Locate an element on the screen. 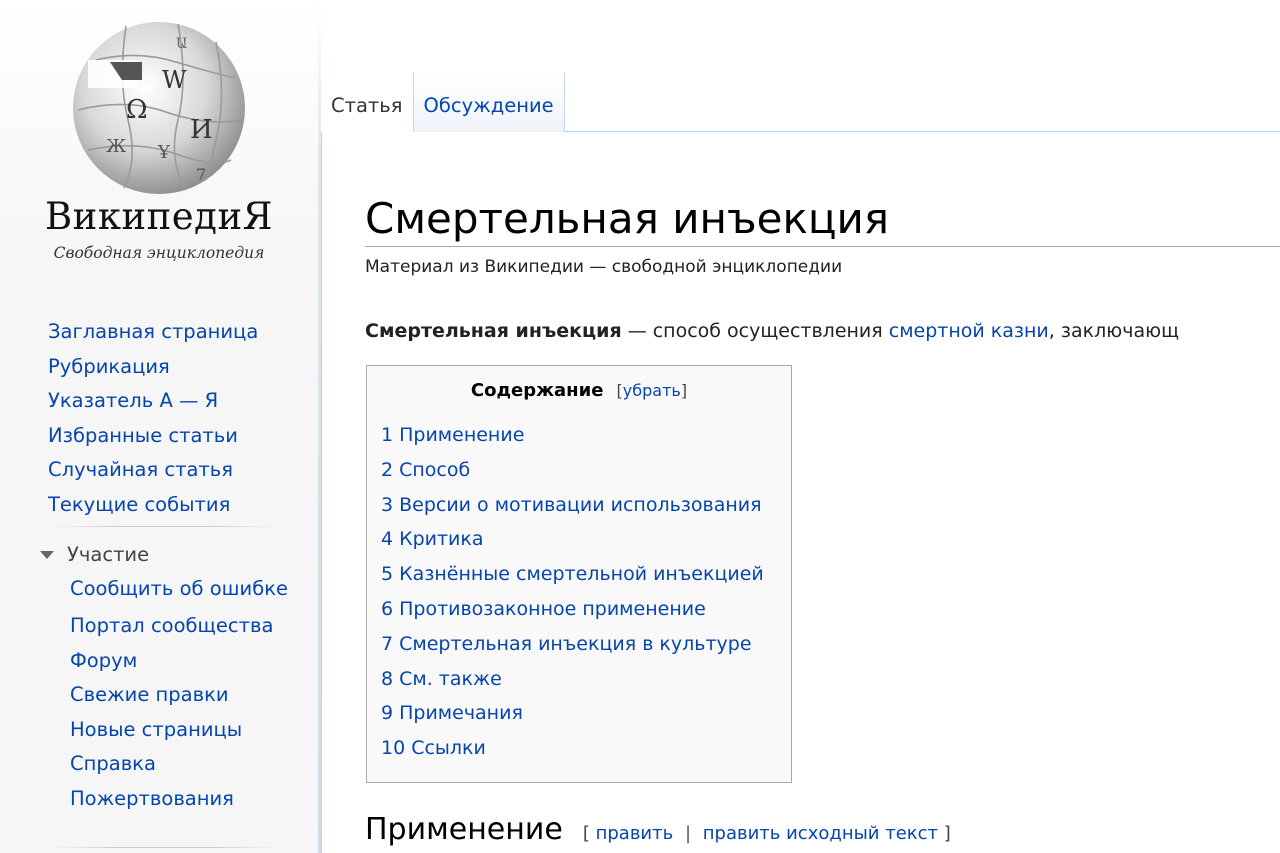 Image resolution: width=1280 pixels, height=853 pixels. collapse-triangle-icon is located at coordinates (47, 555).